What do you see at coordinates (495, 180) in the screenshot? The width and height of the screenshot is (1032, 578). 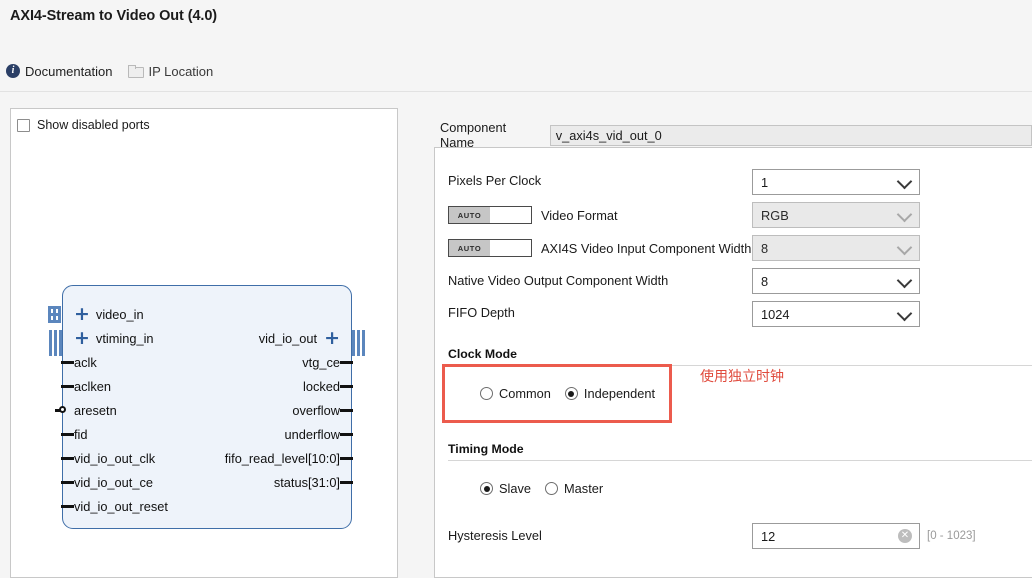 I see `field-label: Pixels Per Clock` at bounding box center [495, 180].